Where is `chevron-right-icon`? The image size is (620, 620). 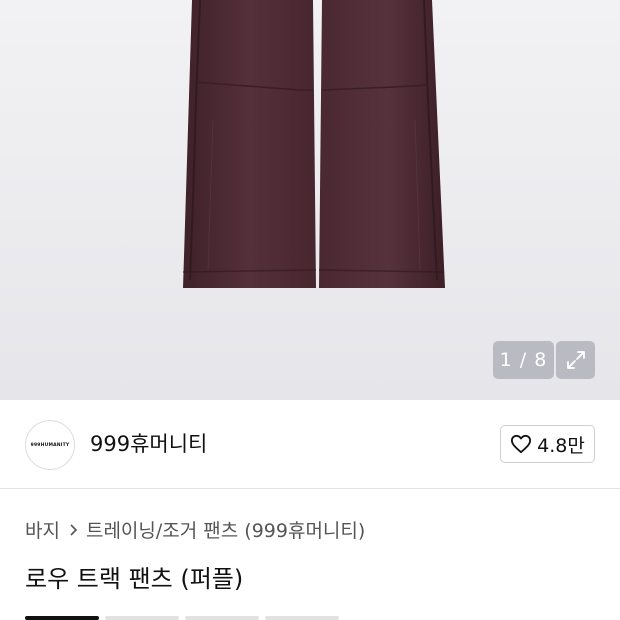 chevron-right-icon is located at coordinates (73, 530).